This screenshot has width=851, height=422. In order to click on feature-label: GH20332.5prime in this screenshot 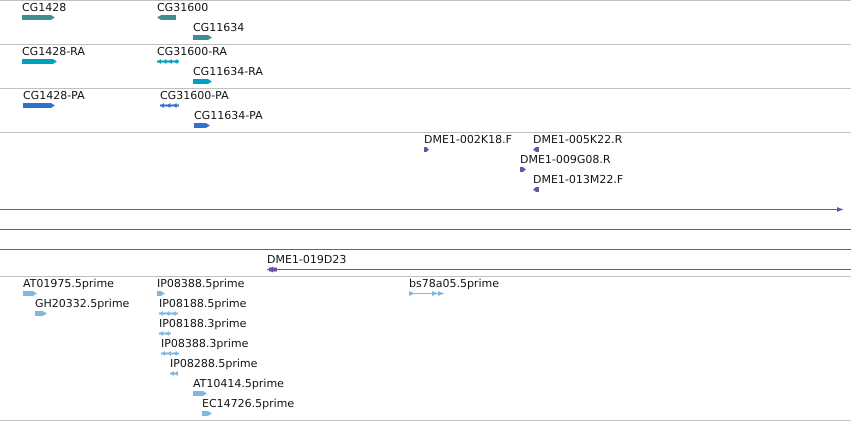, I will do `click(82, 303)`.